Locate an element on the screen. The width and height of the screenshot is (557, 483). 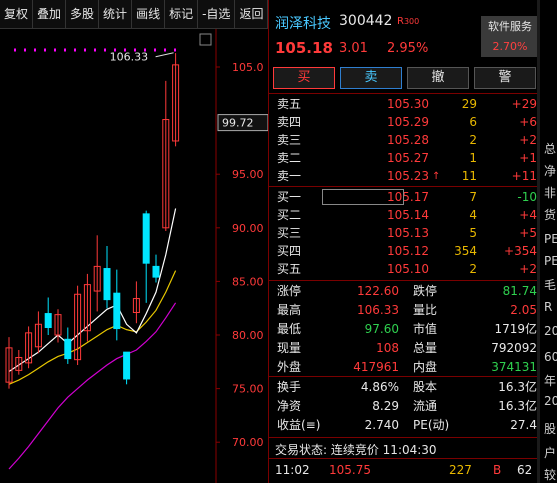
stat-value: 417961 is located at coordinates (376, 367).